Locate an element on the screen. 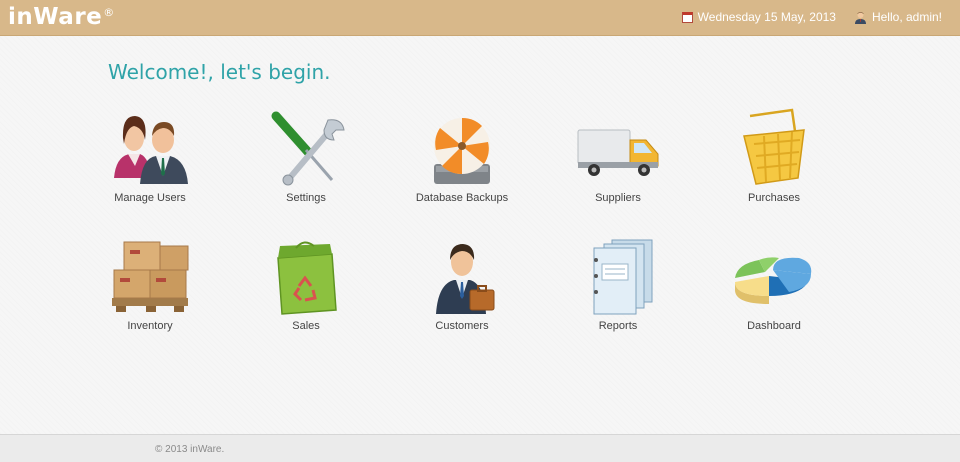 Image resolution: width=960 pixels, height=462 pixels. bag-icon is located at coordinates (307, 278).